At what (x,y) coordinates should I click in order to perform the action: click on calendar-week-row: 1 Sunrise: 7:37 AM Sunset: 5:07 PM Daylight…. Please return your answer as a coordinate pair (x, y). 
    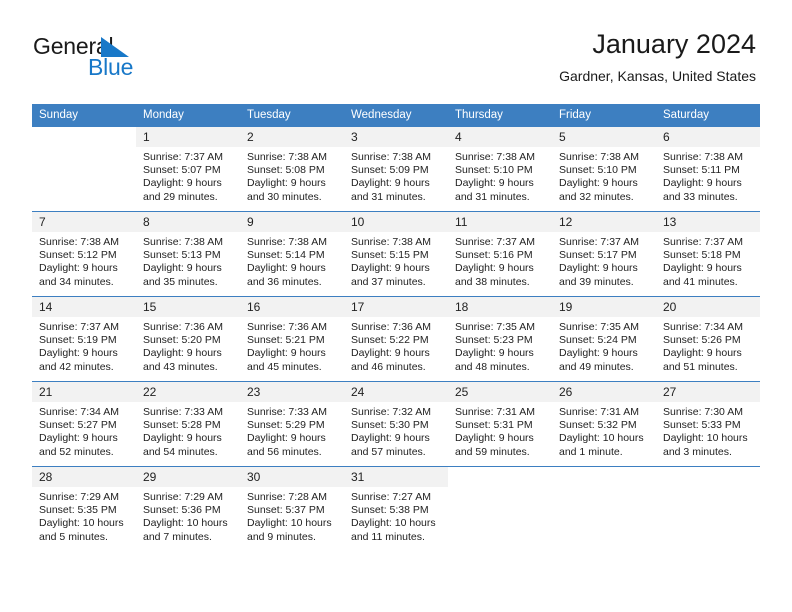
    Looking at the image, I should click on (396, 169).